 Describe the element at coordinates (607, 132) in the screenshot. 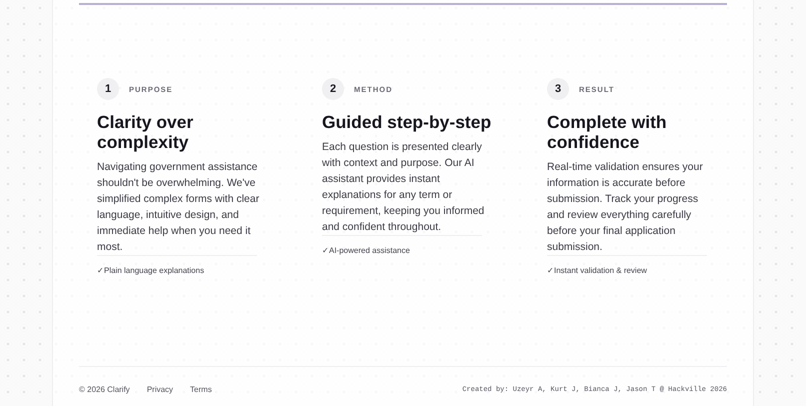

I see `step-title: Complete with confidence` at that location.